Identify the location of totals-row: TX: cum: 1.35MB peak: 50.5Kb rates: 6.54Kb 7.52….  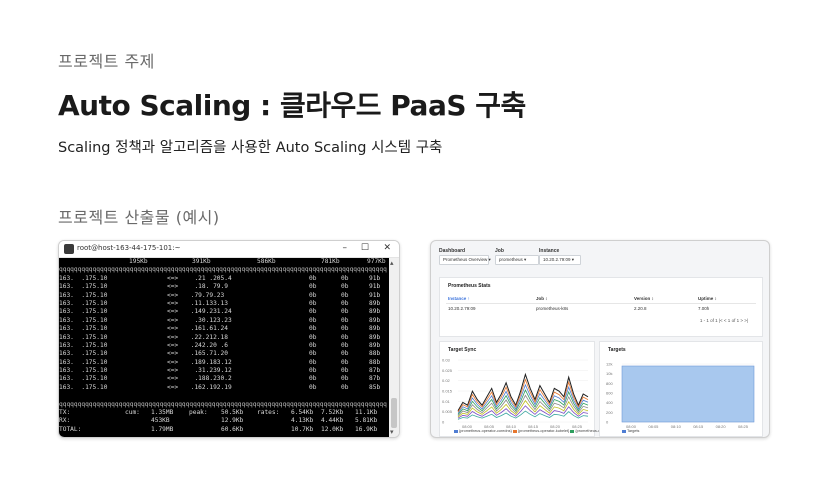
(224, 413).